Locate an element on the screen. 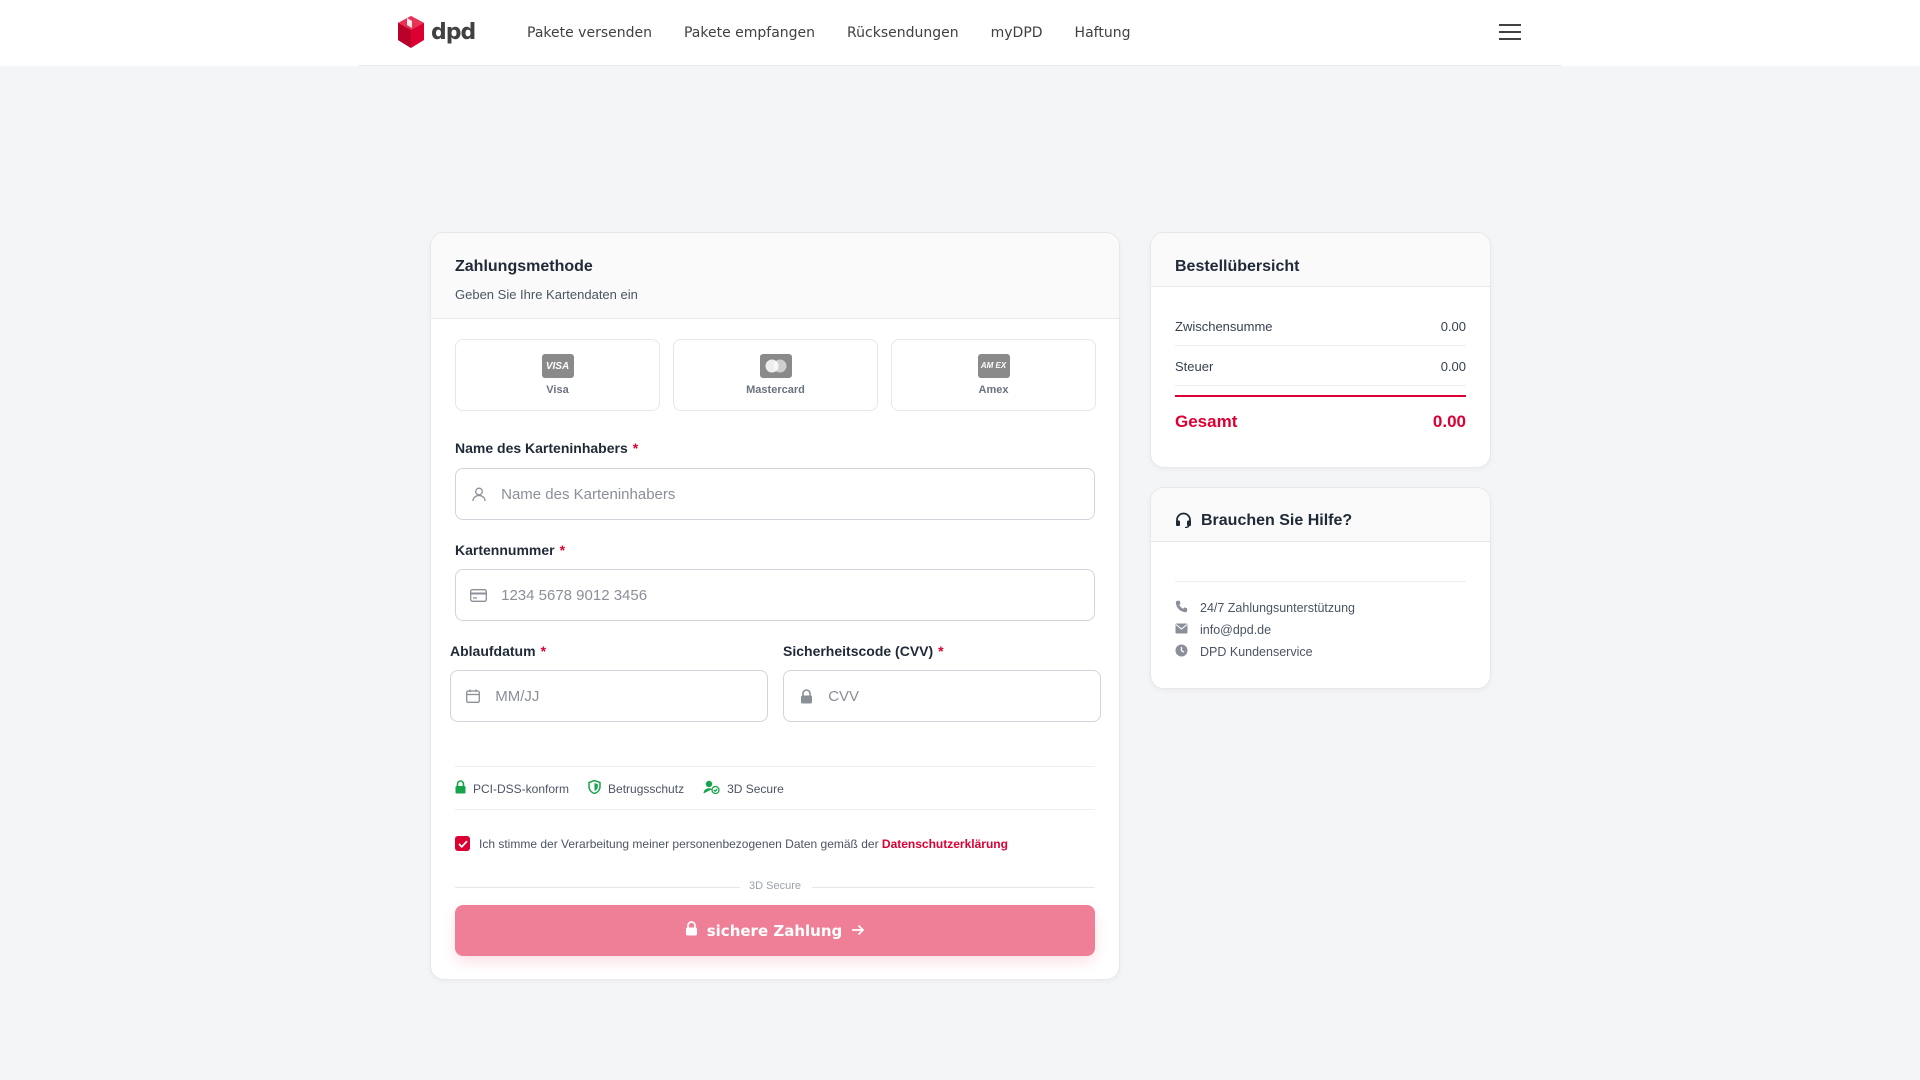 This screenshot has width=1920, height=1080. cardholder-field is located at coordinates (775, 494).